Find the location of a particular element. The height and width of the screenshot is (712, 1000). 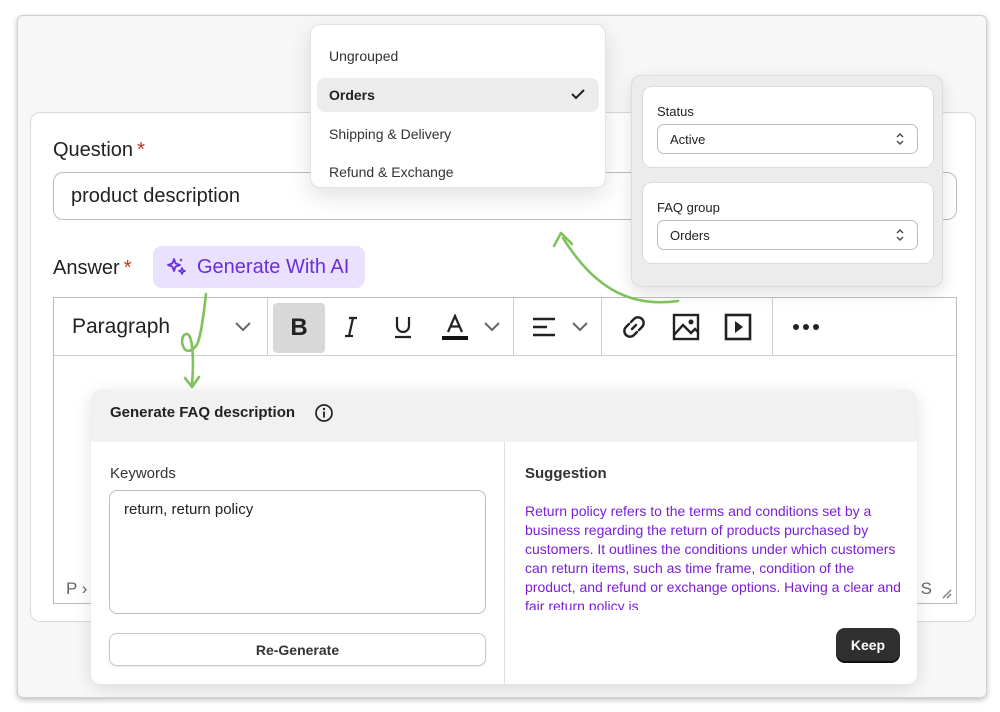

generate-panel-header: Generate FAQ description is located at coordinates (504, 416).